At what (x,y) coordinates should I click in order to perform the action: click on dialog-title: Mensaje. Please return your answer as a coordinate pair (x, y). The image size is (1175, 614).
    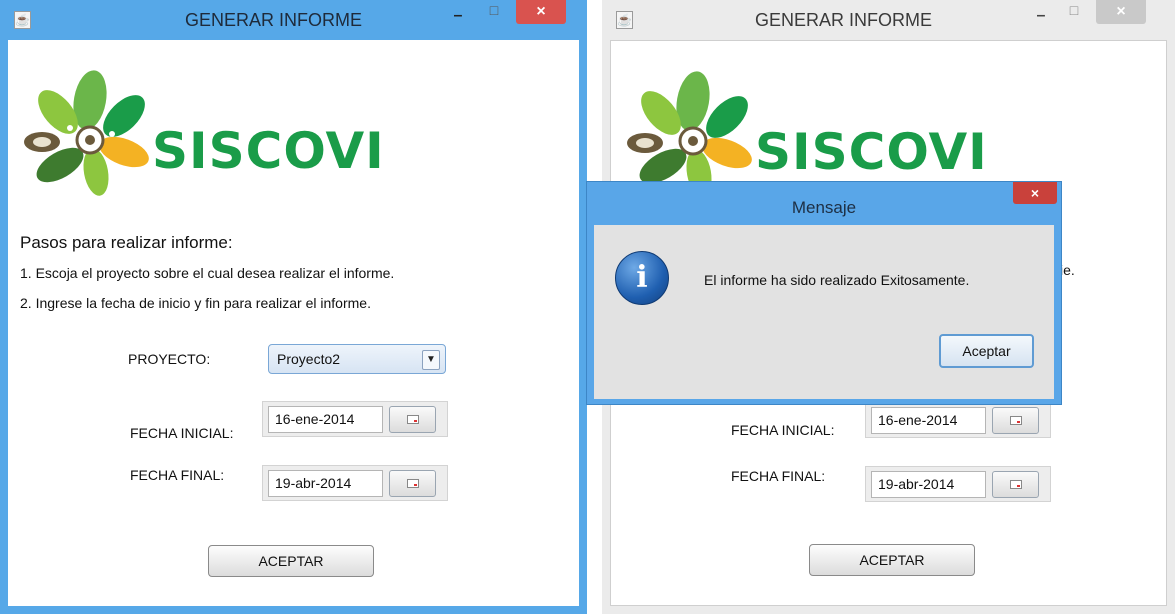
    Looking at the image, I should click on (824, 207).